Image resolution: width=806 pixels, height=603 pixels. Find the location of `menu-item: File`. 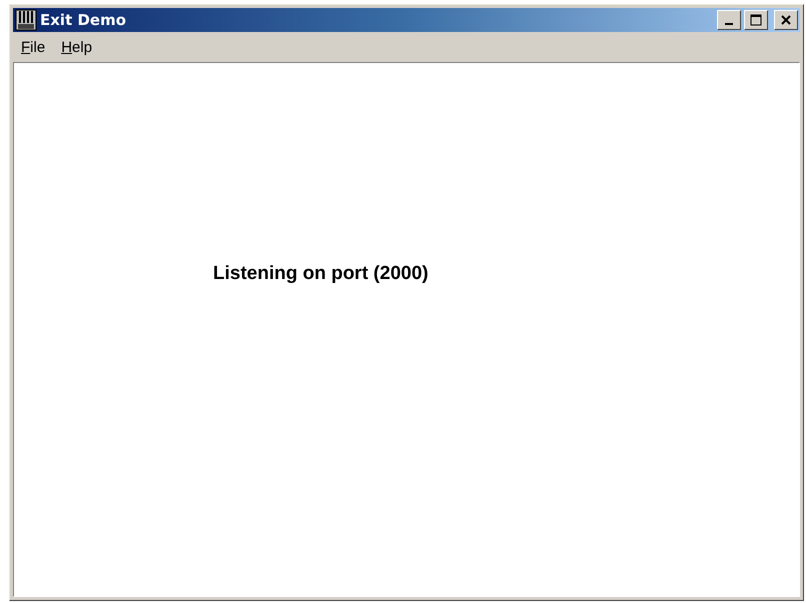

menu-item: File is located at coordinates (33, 47).